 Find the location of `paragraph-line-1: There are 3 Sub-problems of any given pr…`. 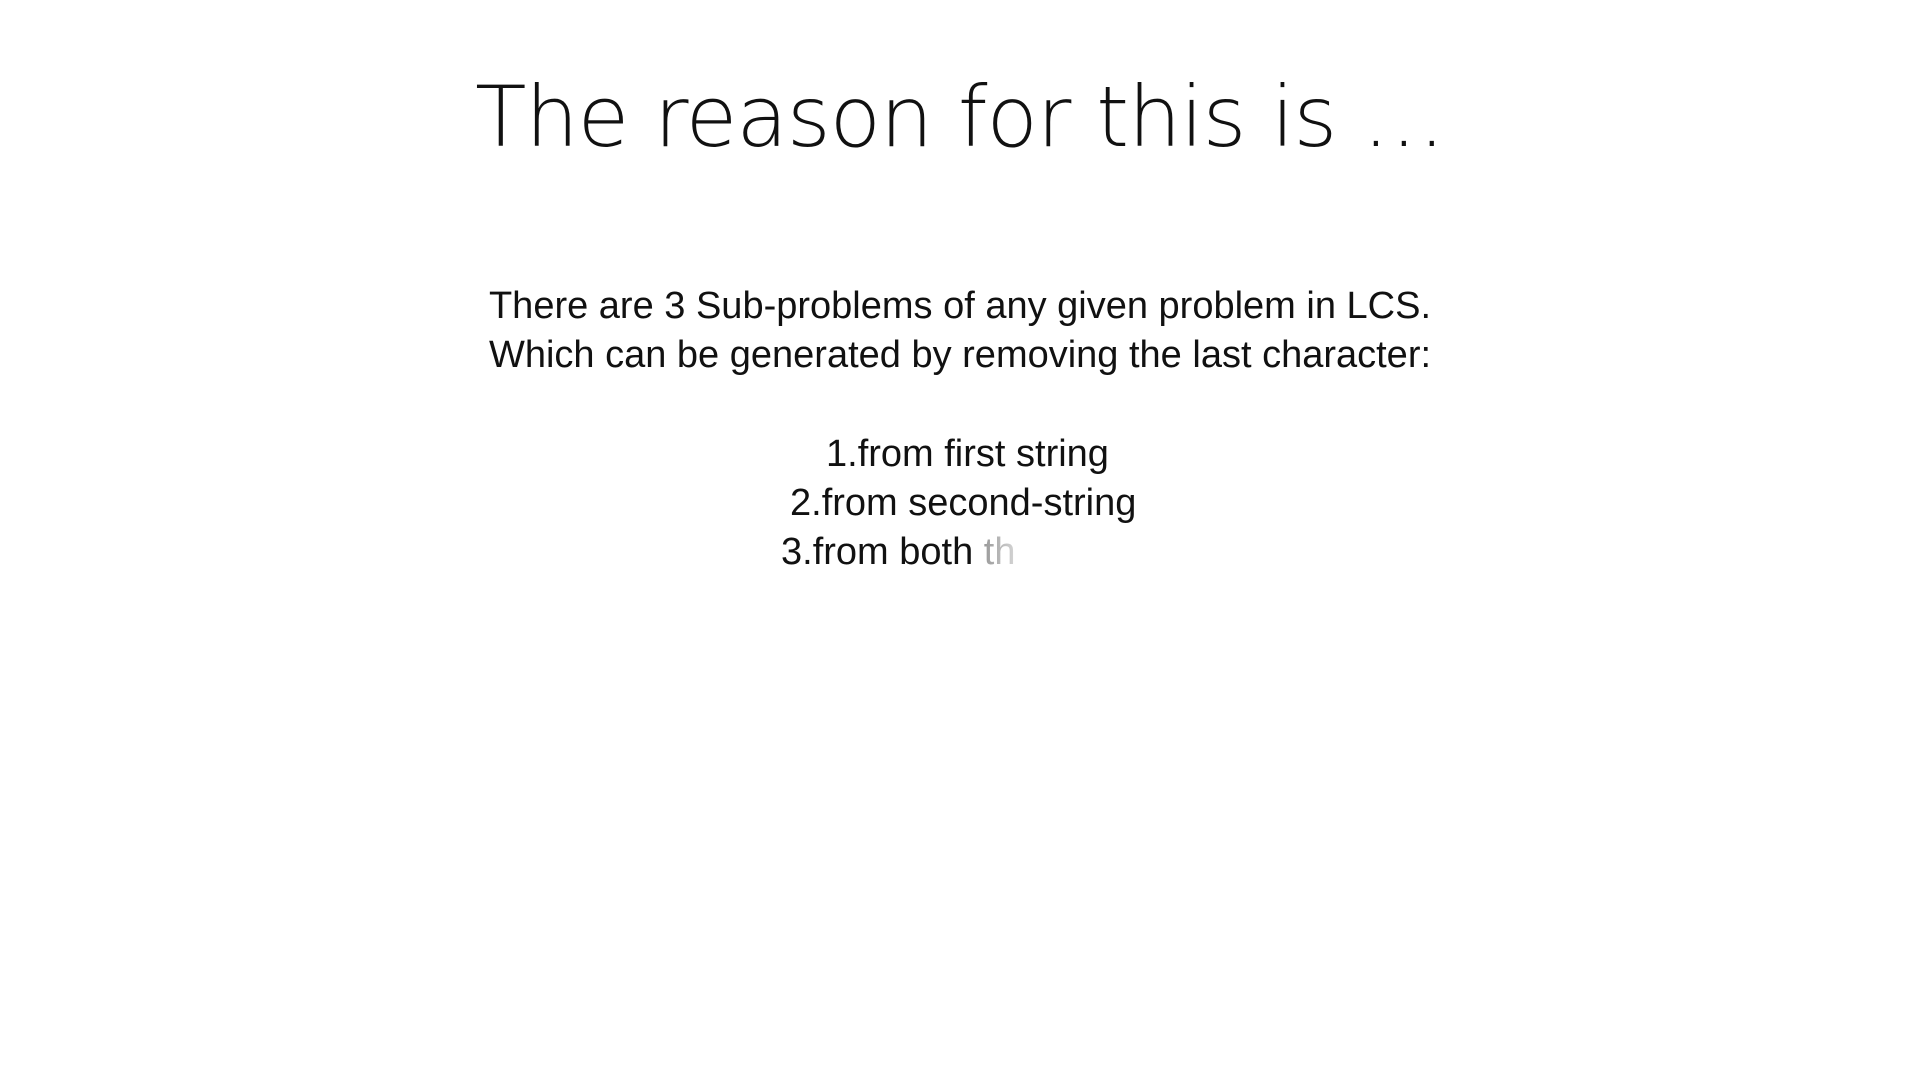

paragraph-line-1: There are 3 Sub-problems of any given pr… is located at coordinates (960, 306).